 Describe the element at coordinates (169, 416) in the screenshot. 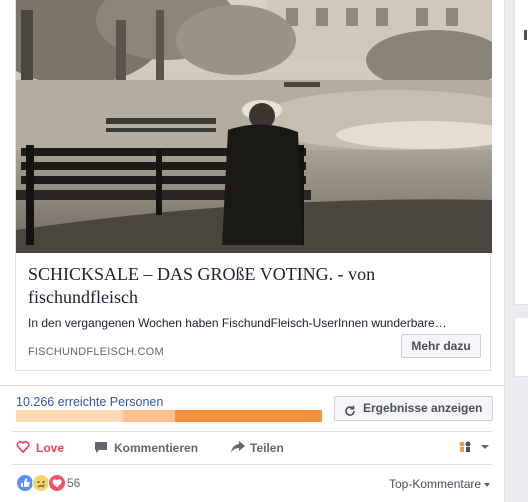

I see `reach-progress-bar` at that location.